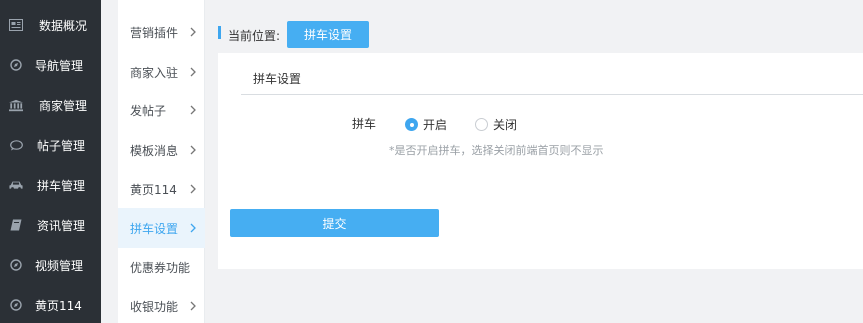 This screenshot has width=863, height=323. I want to click on sidebar-item-data-overview: 数据概况, so click(50, 25).